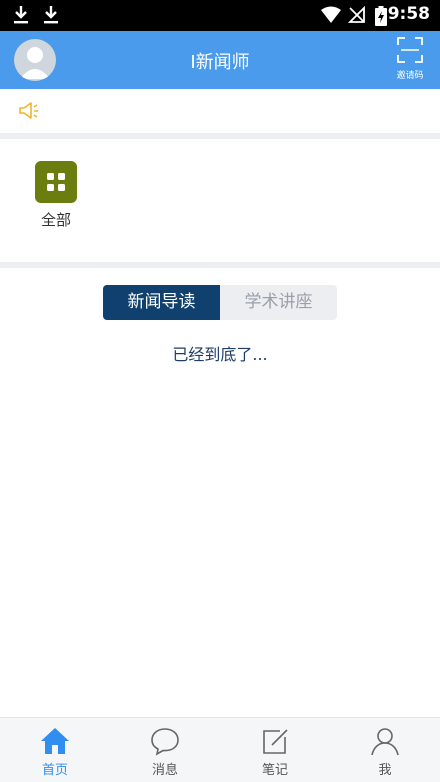  I want to click on wifi-icon, so click(331, 14).